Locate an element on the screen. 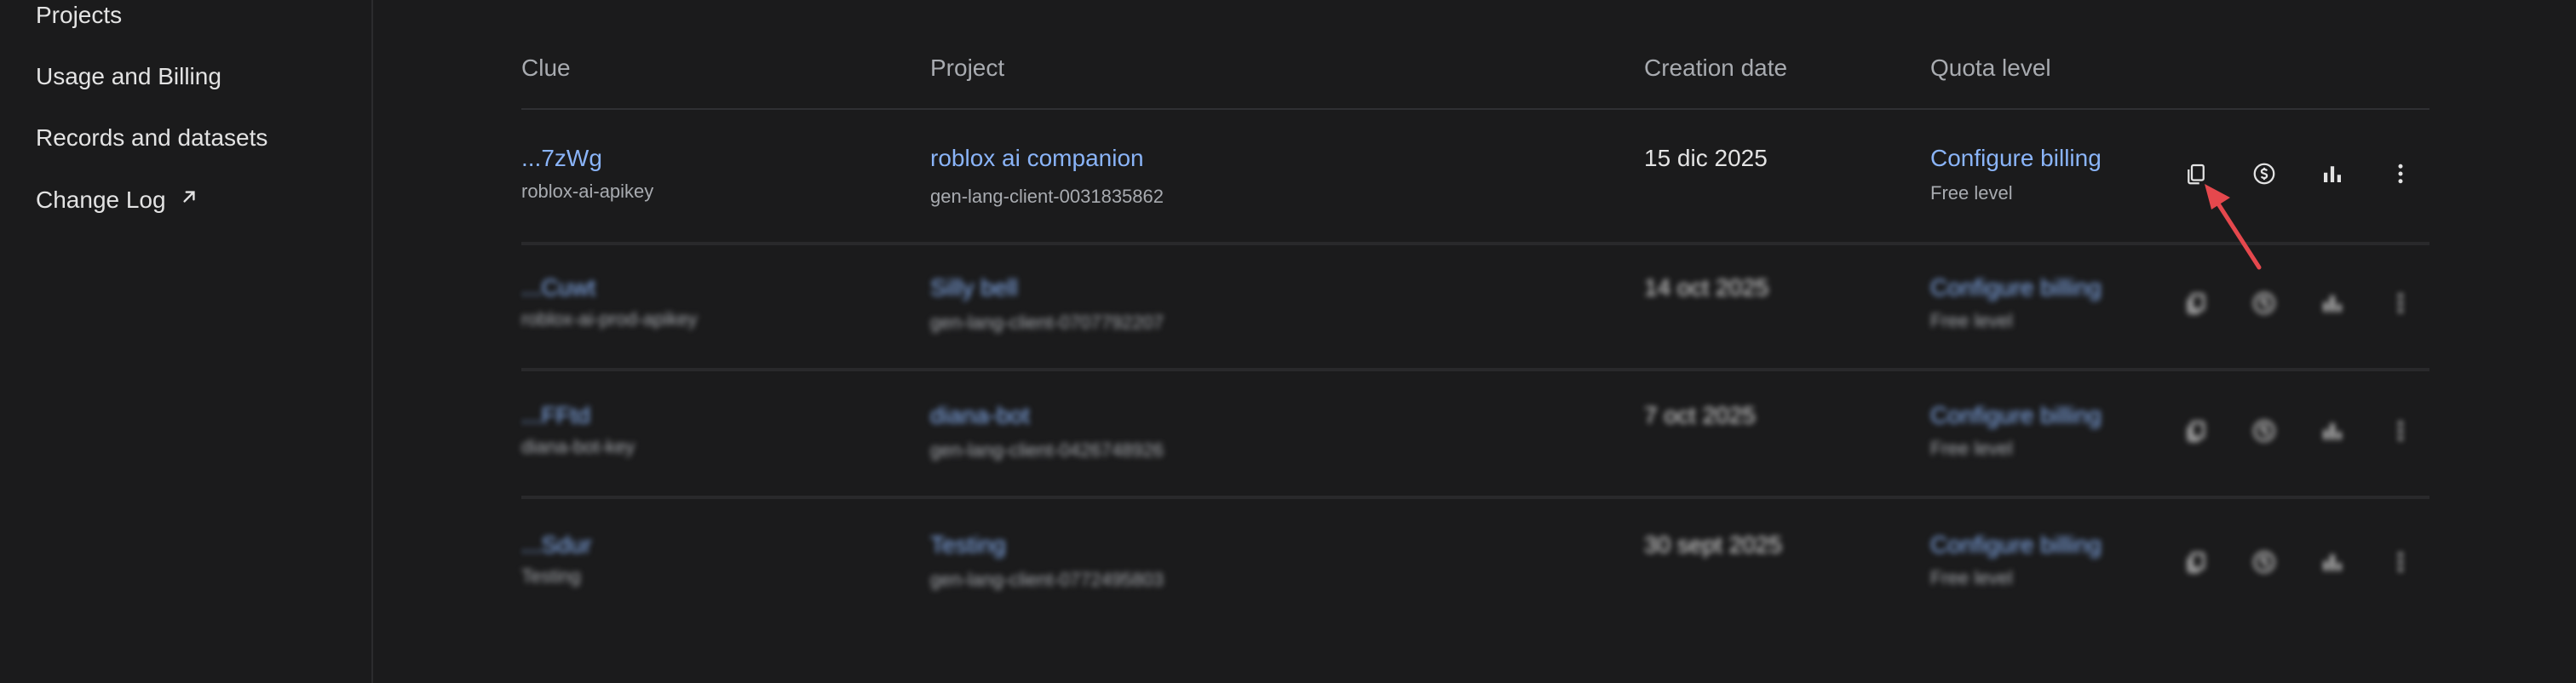 The image size is (2576, 683). project-id: gen-lang-client-0707792207 is located at coordinates (1047, 322).